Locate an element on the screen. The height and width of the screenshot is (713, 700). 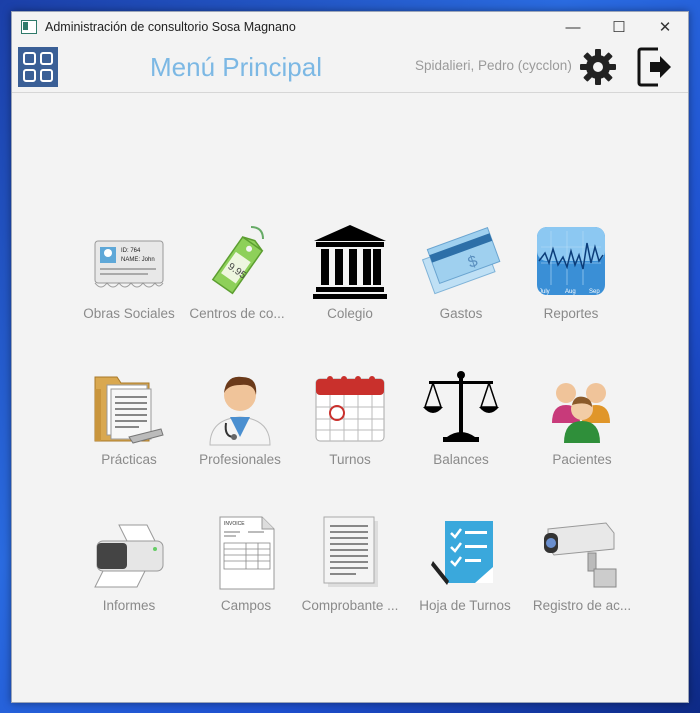
menu-item-hoja-de-turnos: Hoja de Turnos is located at coordinates (465, 563).